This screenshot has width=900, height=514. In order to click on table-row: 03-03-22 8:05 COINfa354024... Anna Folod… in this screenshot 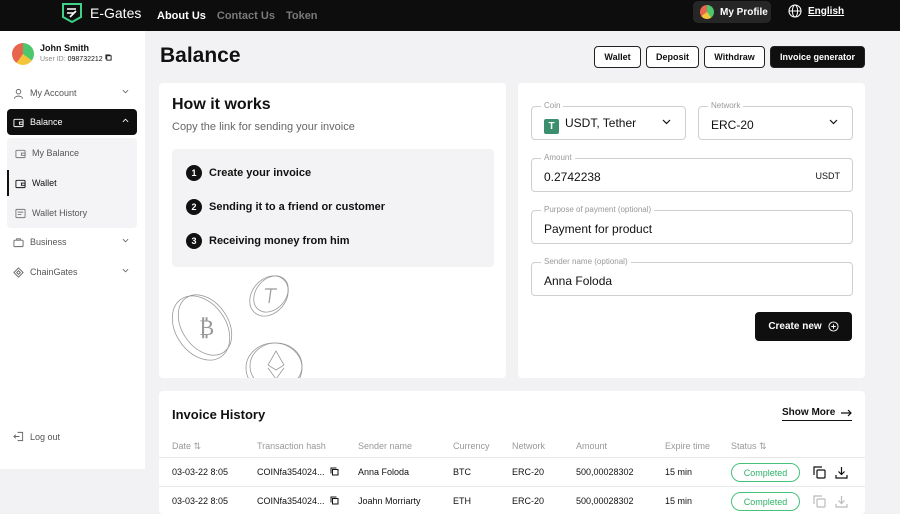, I will do `click(512, 471)`.